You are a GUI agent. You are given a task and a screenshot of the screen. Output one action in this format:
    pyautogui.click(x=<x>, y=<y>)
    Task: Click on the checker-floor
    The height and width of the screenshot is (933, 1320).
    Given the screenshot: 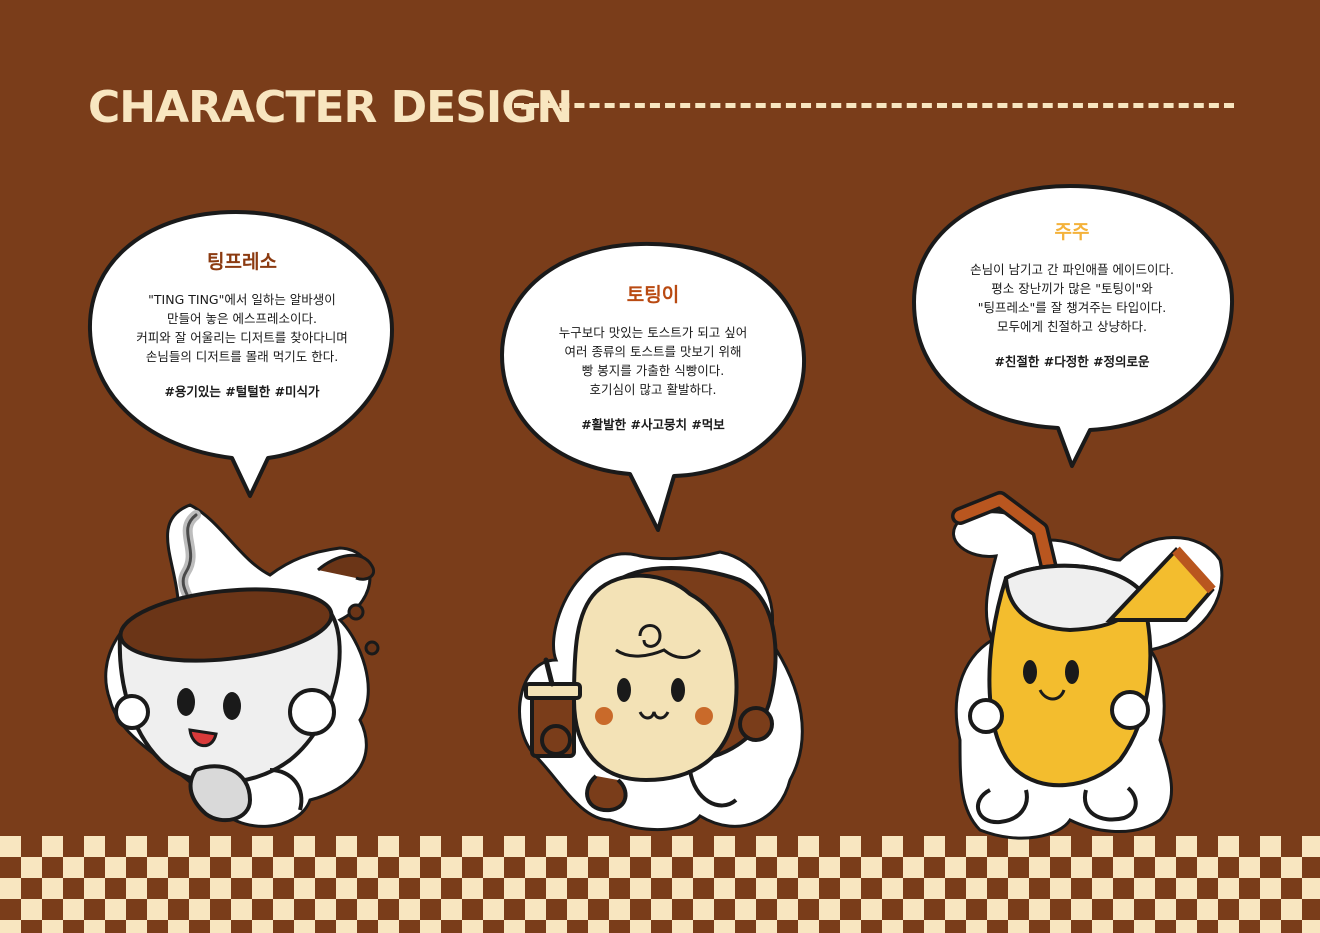 What is the action you would take?
    pyautogui.click(x=660, y=884)
    